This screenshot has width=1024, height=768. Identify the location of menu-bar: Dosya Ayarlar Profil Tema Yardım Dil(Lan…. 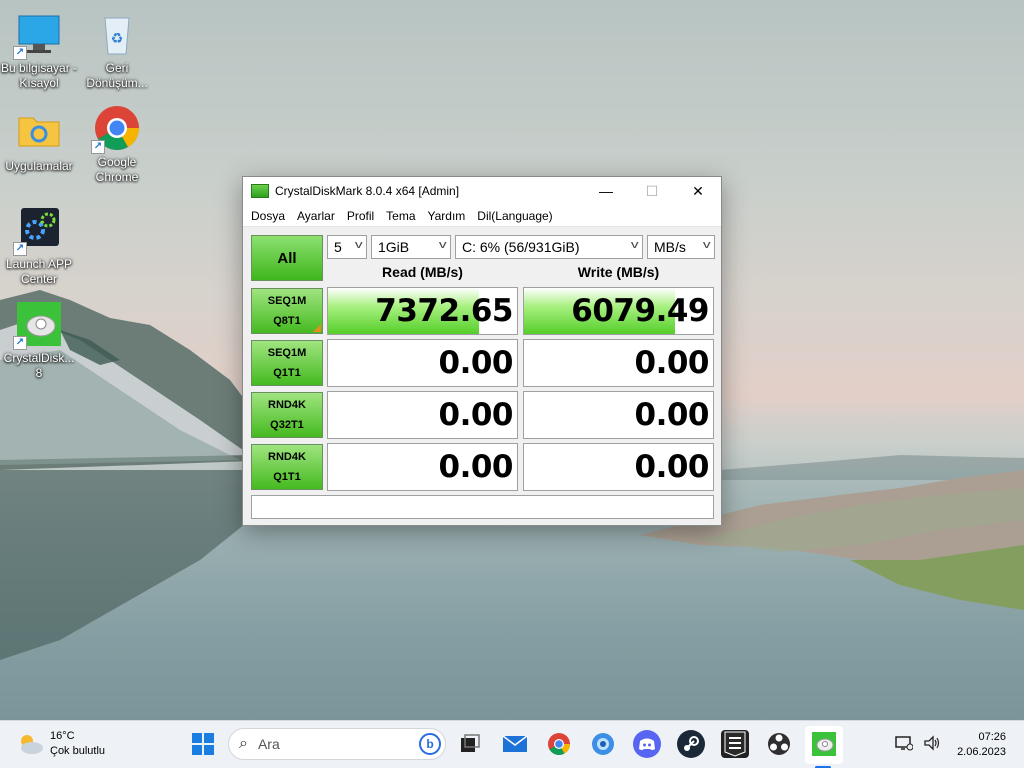
(482, 216).